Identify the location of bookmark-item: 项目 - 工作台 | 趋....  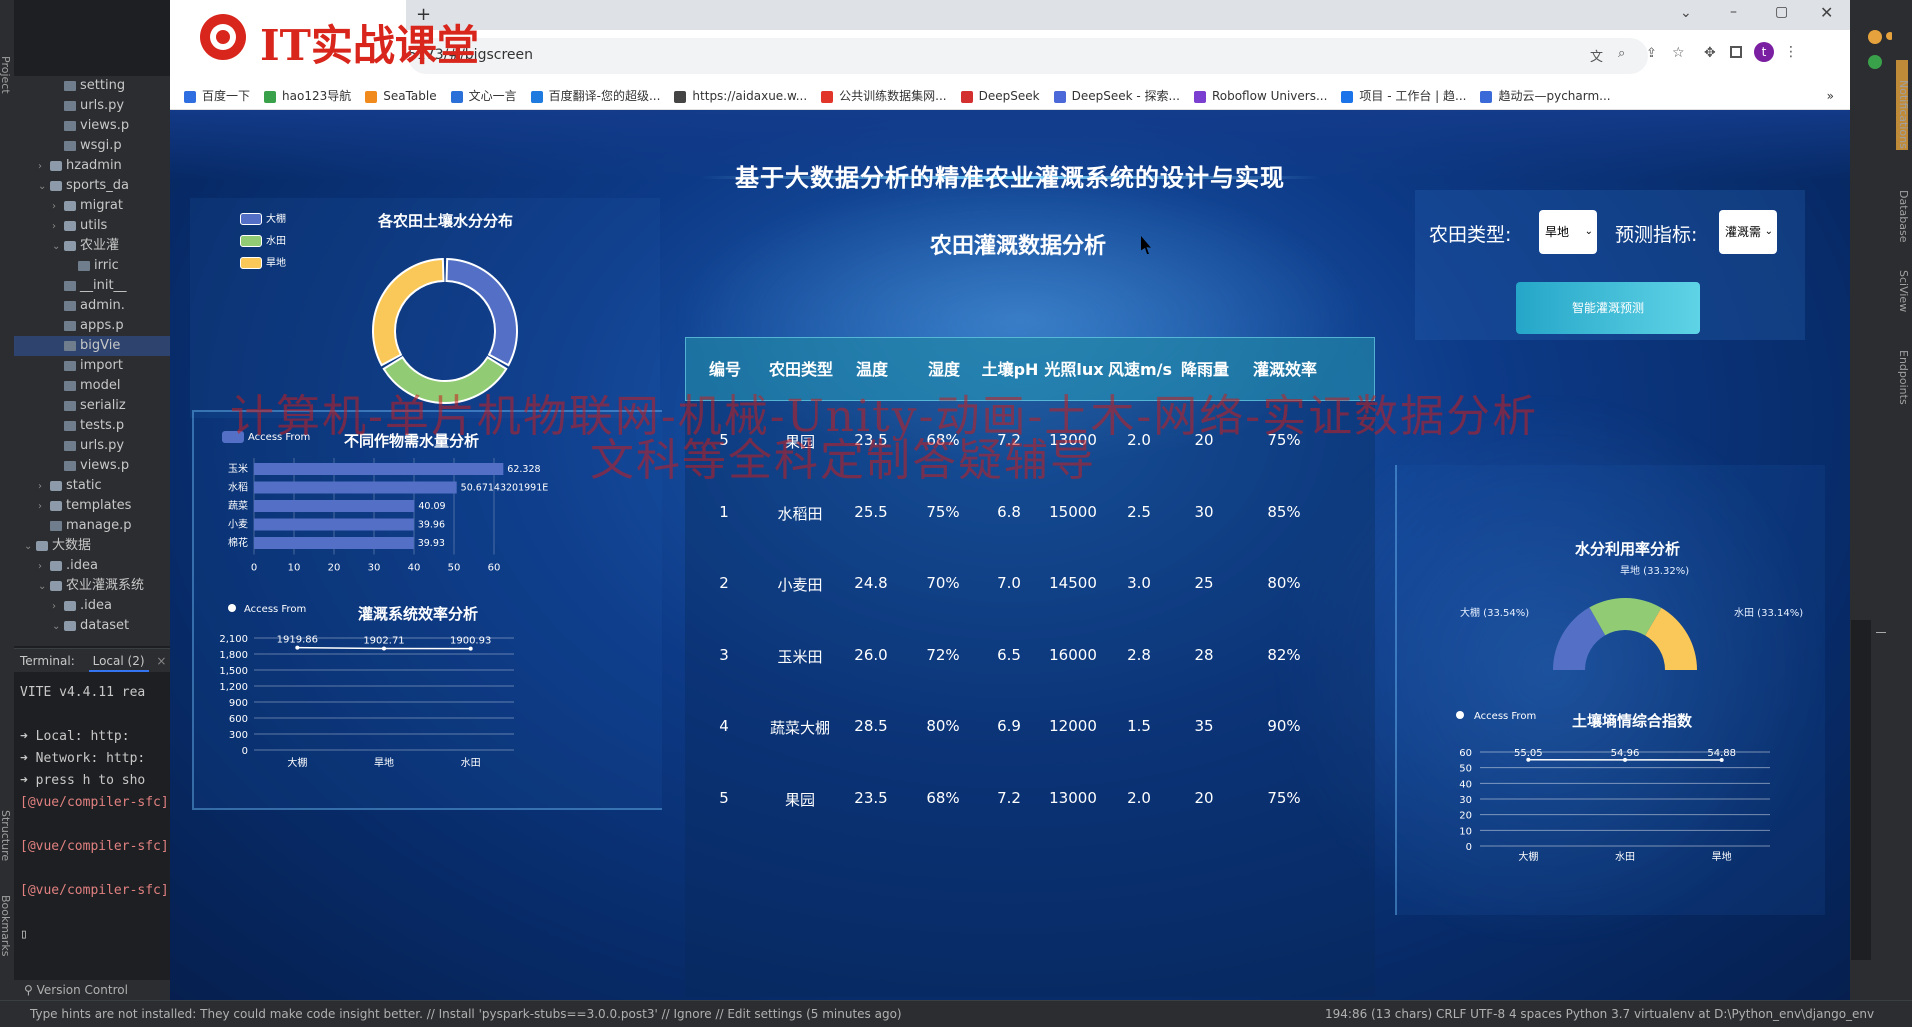
(1403, 96).